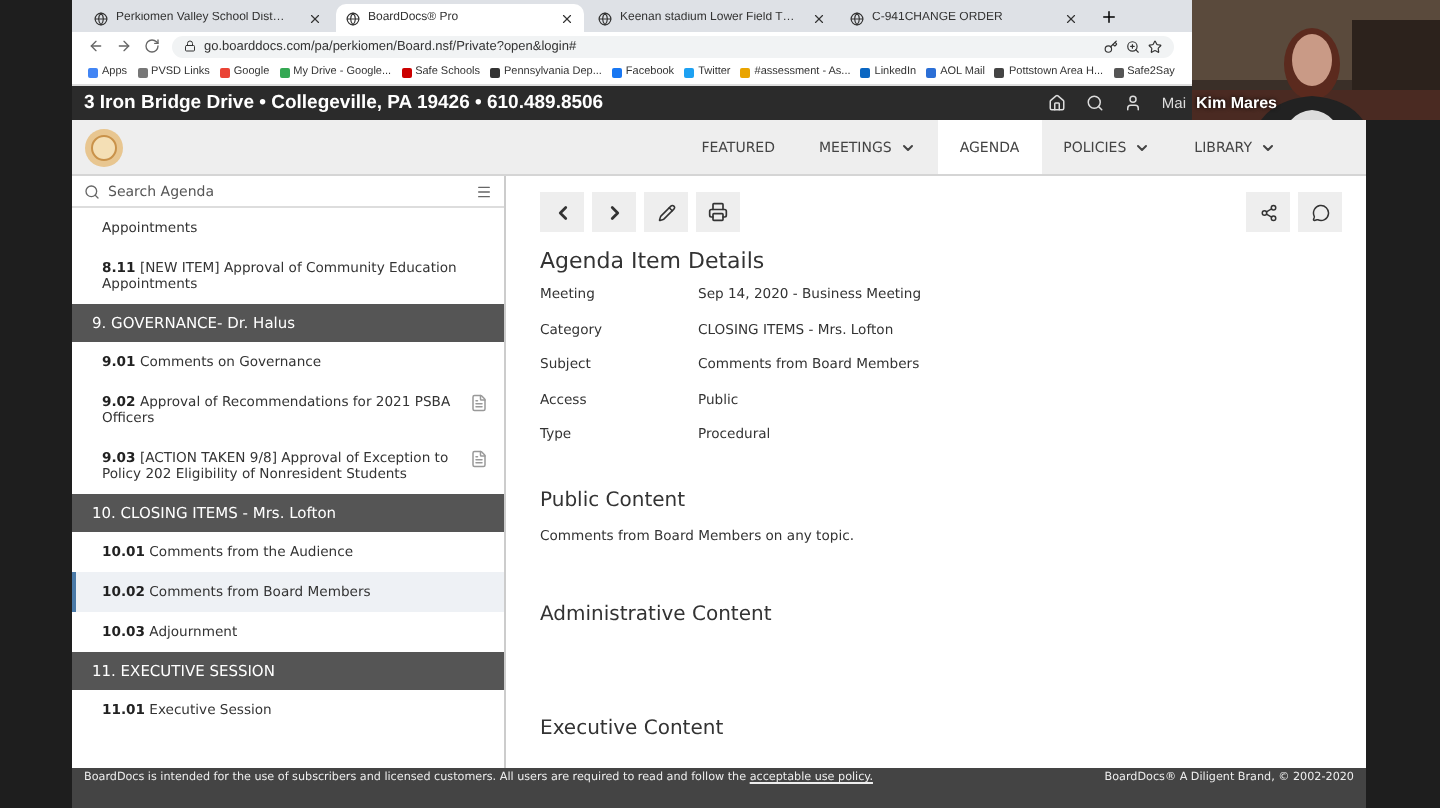 This screenshot has height=808, width=1440. Describe the element at coordinates (484, 191) in the screenshot. I see `menu-icon` at that location.